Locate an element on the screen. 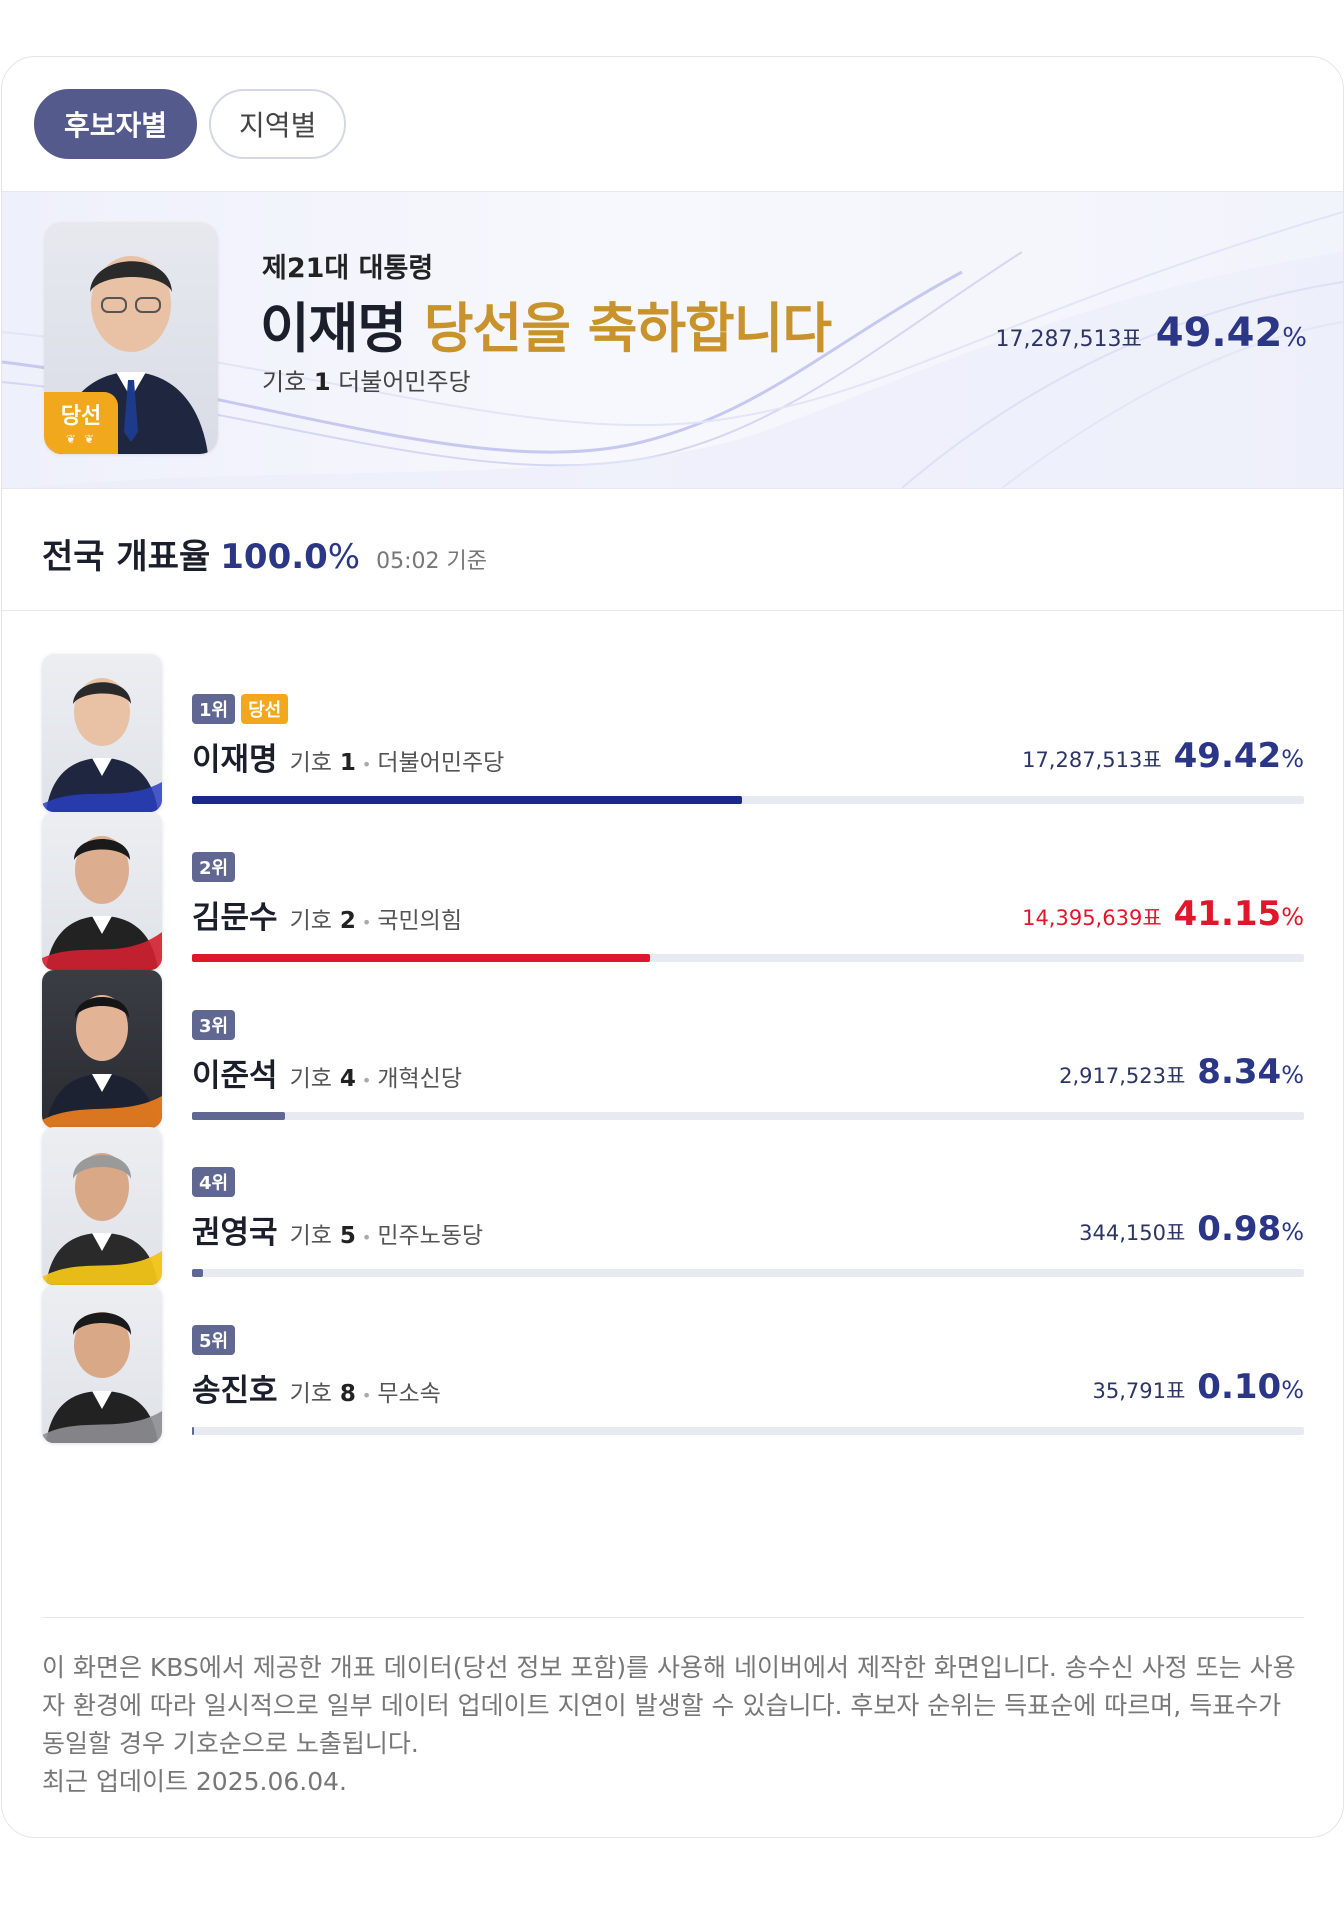 This screenshot has height=1910, width=1344. tab-by-candidate: 후보자별 is located at coordinates (116, 124).